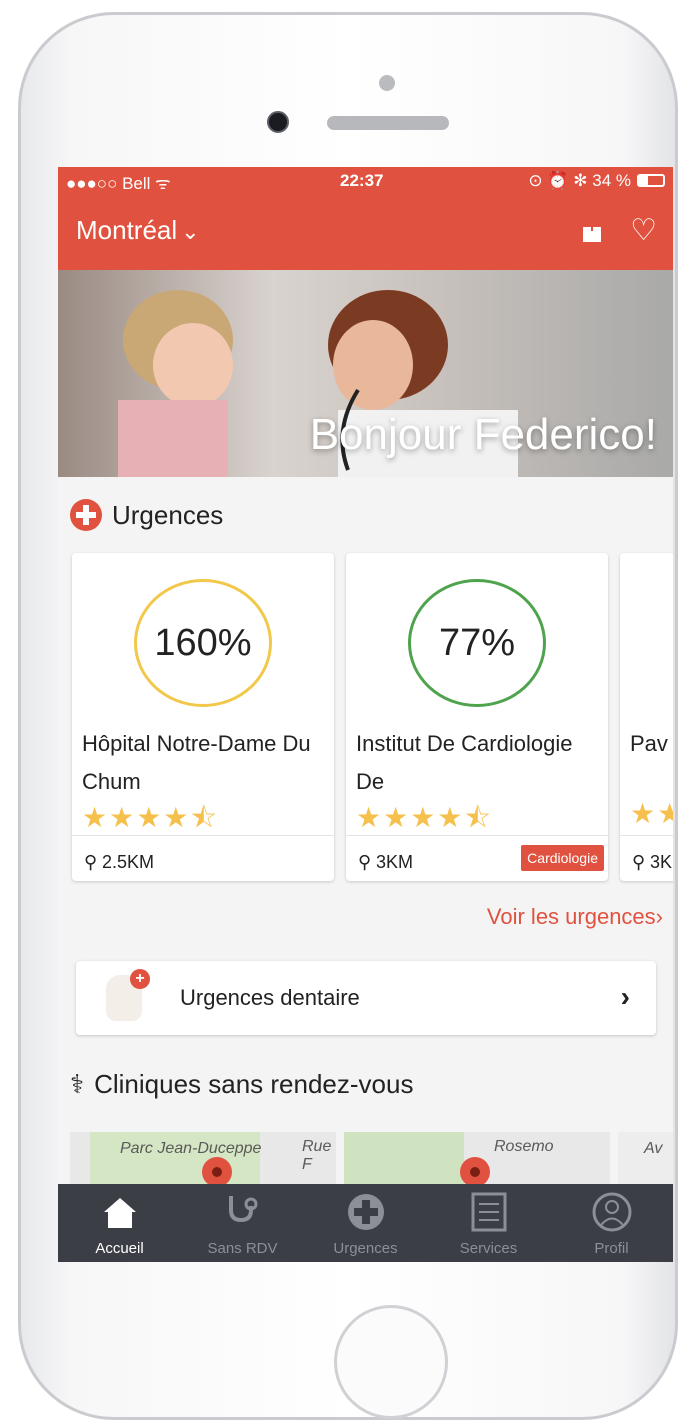  Describe the element at coordinates (404, 1159) in the screenshot. I see `map-park-area` at that location.